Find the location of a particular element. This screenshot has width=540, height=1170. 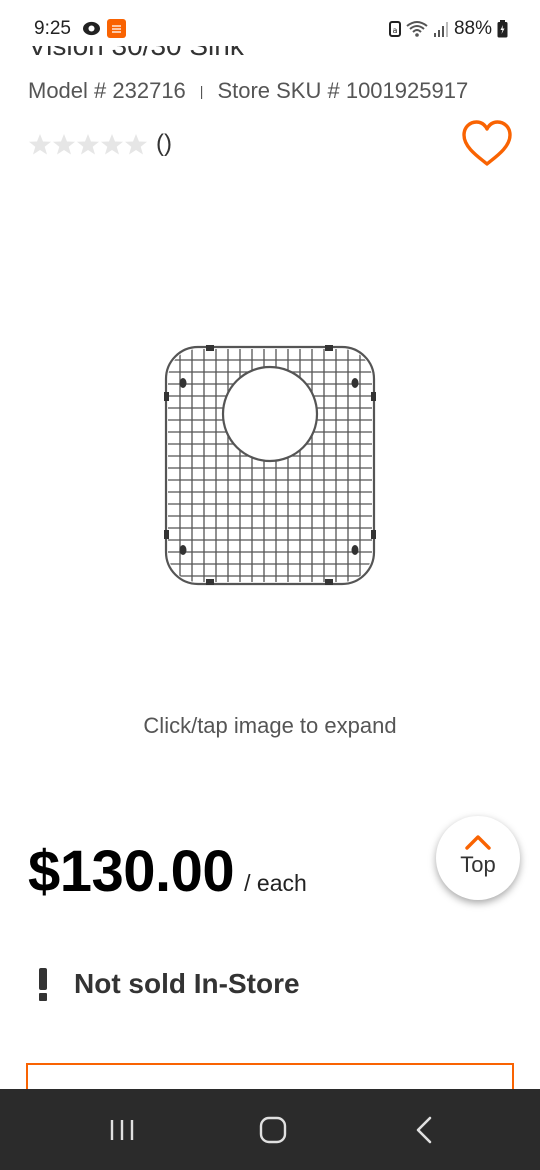

price: $130.00 is located at coordinates (131, 871).